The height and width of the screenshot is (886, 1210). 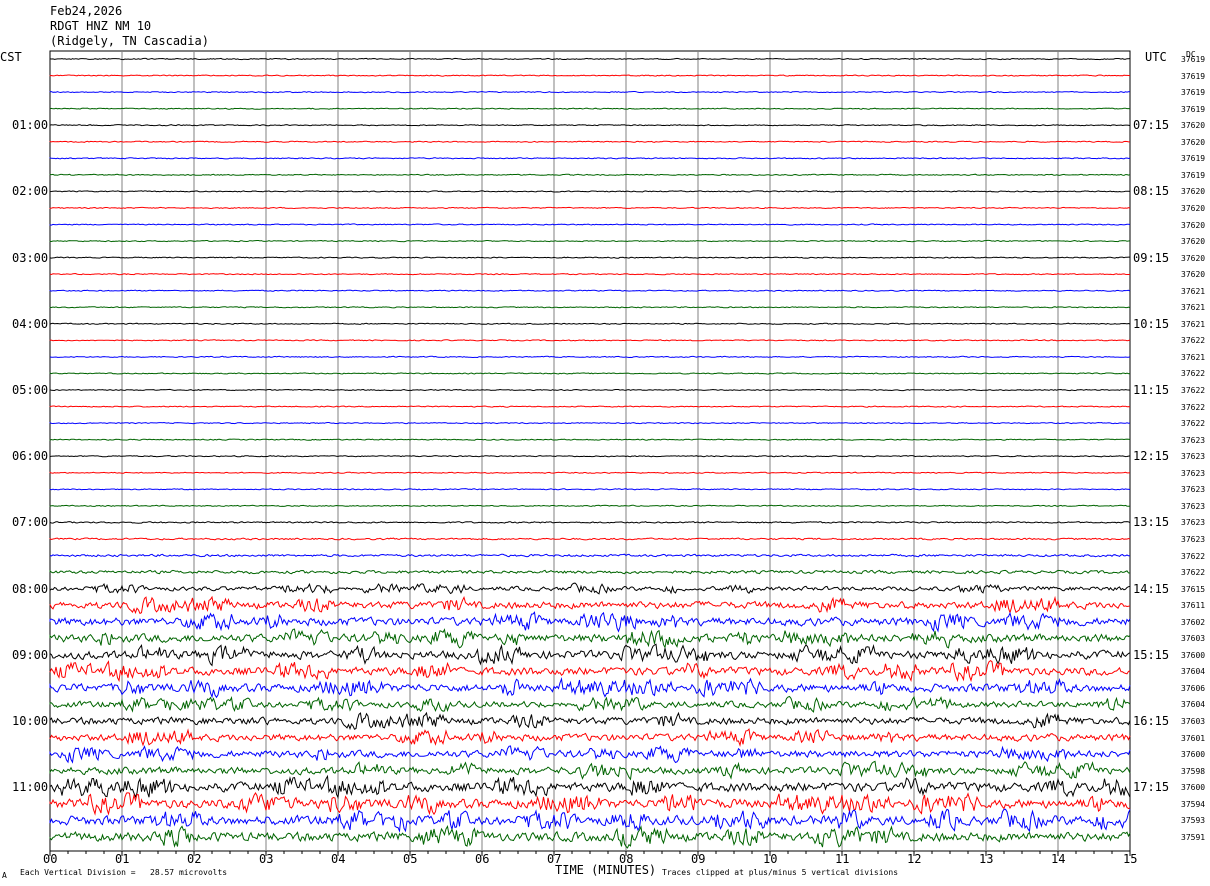 What do you see at coordinates (338, 859) in the screenshot?
I see `x-tick-label: 04` at bounding box center [338, 859].